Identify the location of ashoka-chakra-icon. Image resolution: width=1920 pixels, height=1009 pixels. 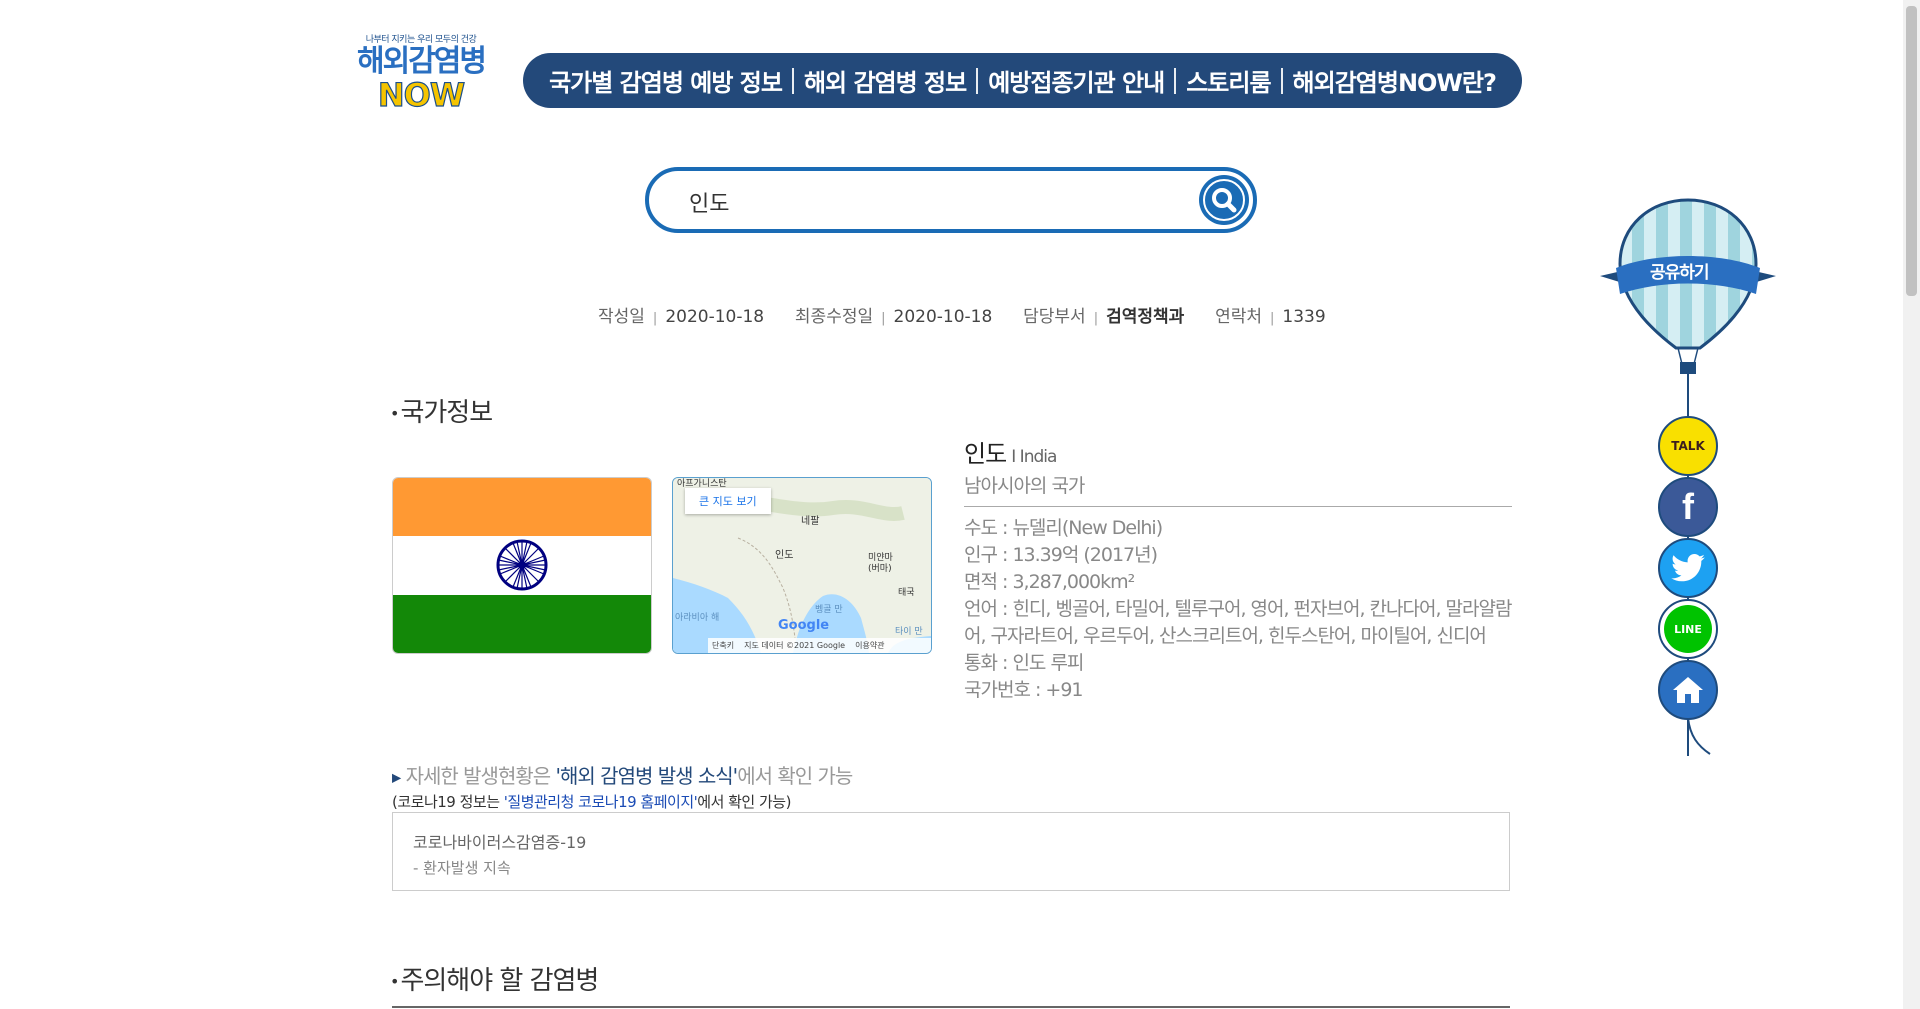
(522, 565).